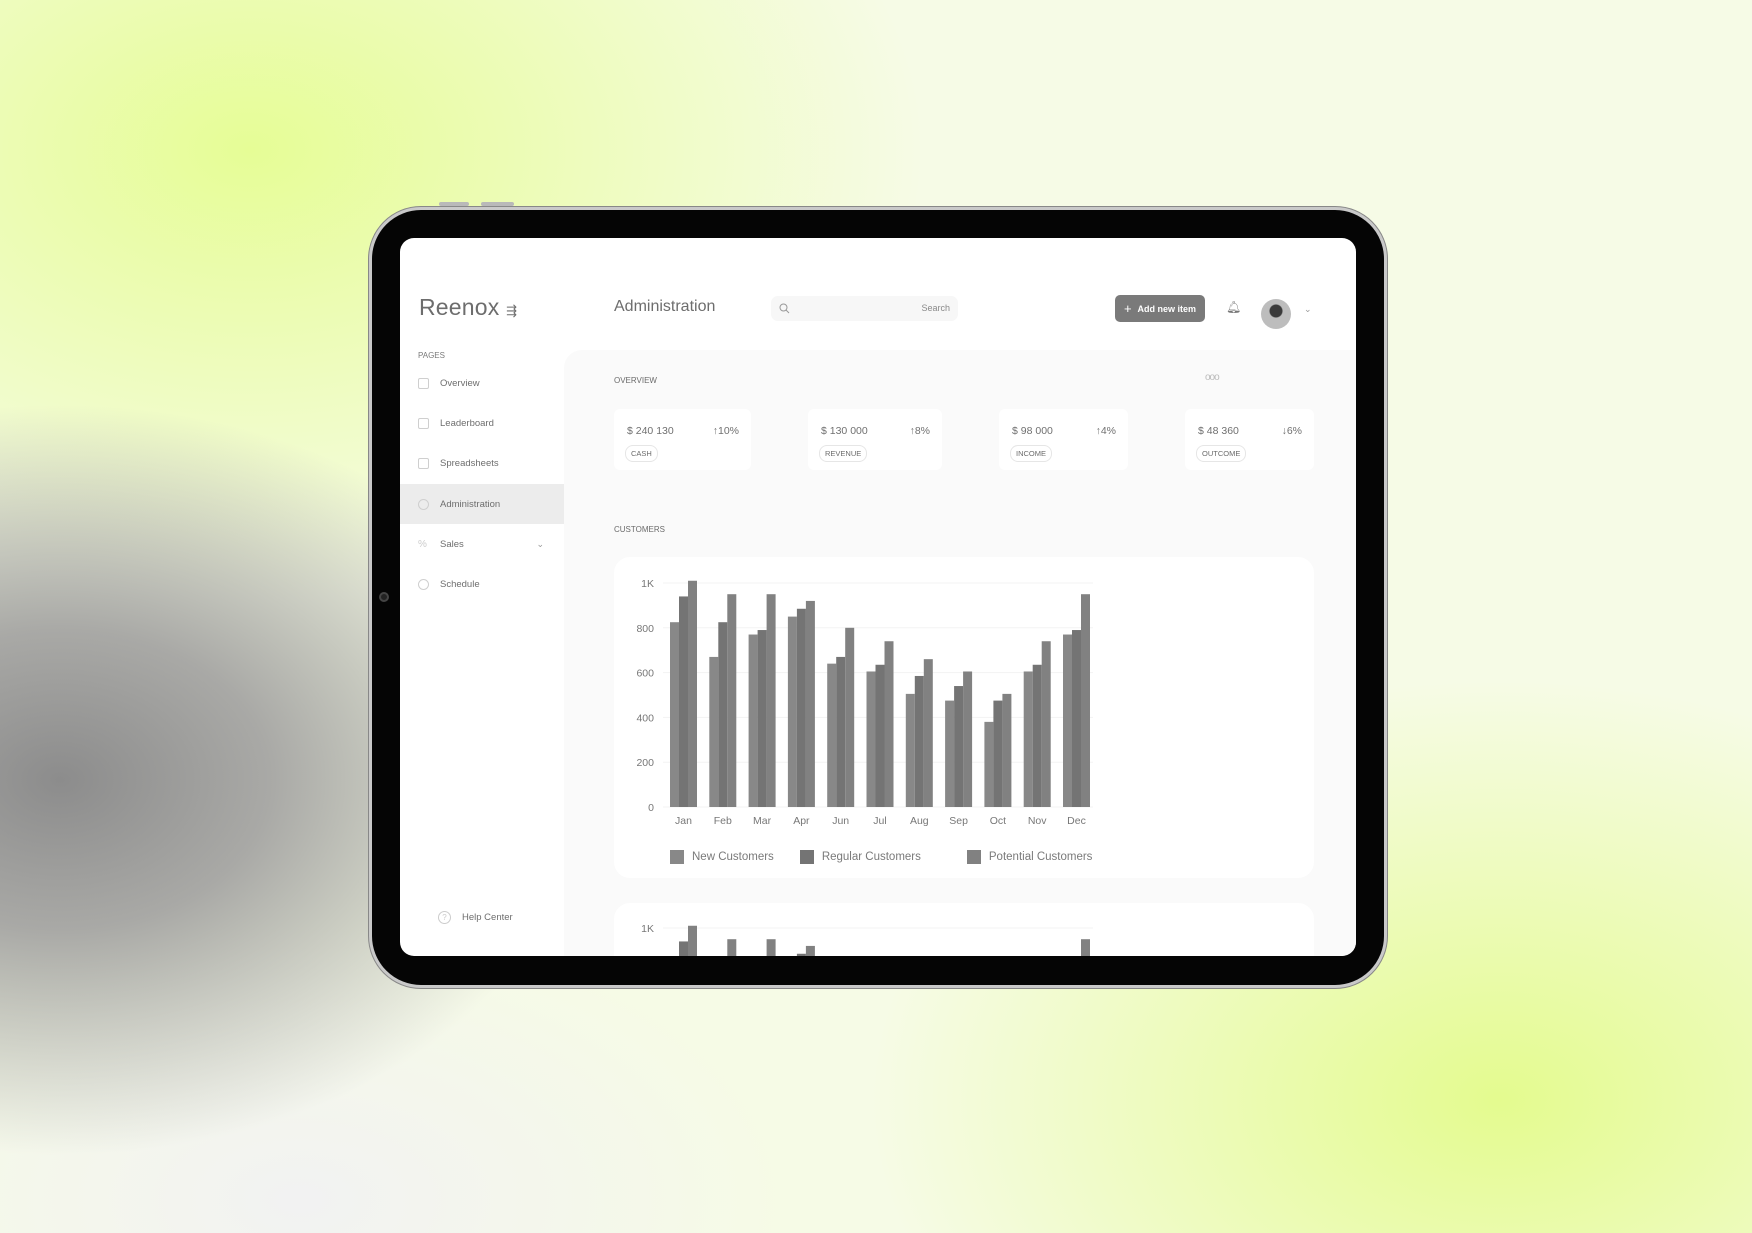  Describe the element at coordinates (879, 821) in the screenshot. I see `x-tick-label: Jul` at that location.